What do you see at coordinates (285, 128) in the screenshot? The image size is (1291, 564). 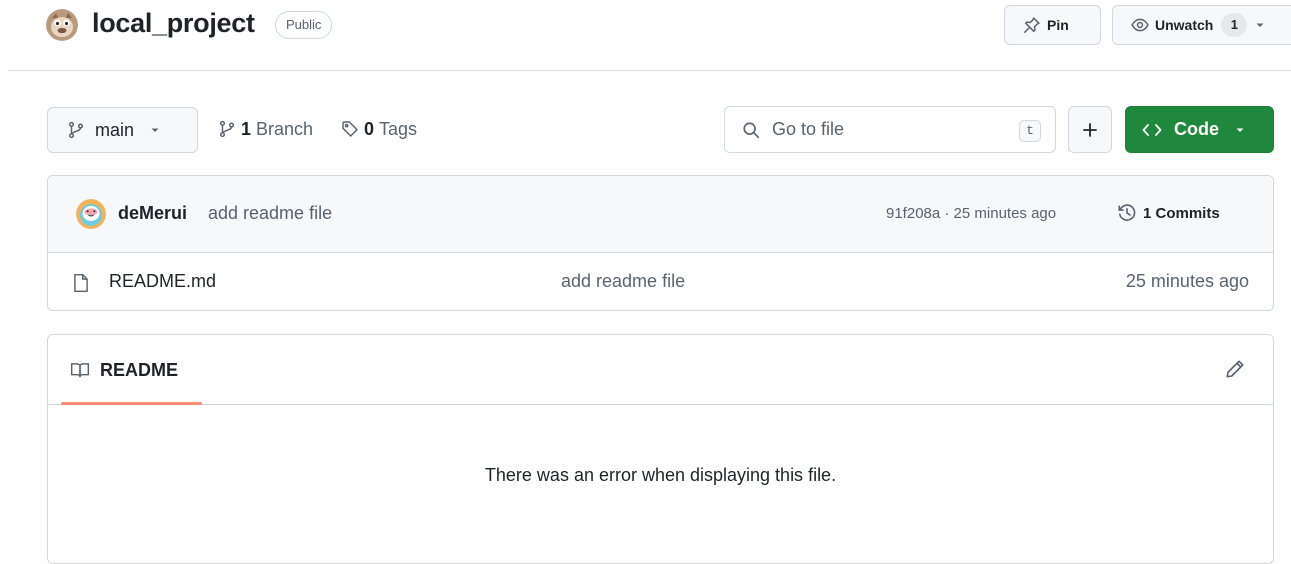 I see `branch-count-label: Branch` at bounding box center [285, 128].